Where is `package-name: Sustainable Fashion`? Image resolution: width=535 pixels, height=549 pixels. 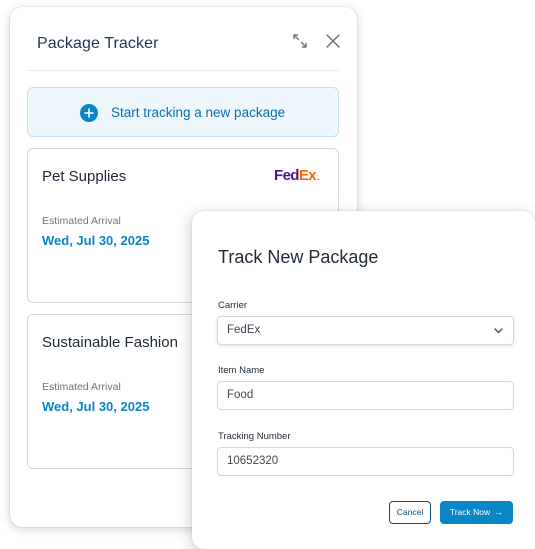
package-name: Sustainable Fashion is located at coordinates (110, 342).